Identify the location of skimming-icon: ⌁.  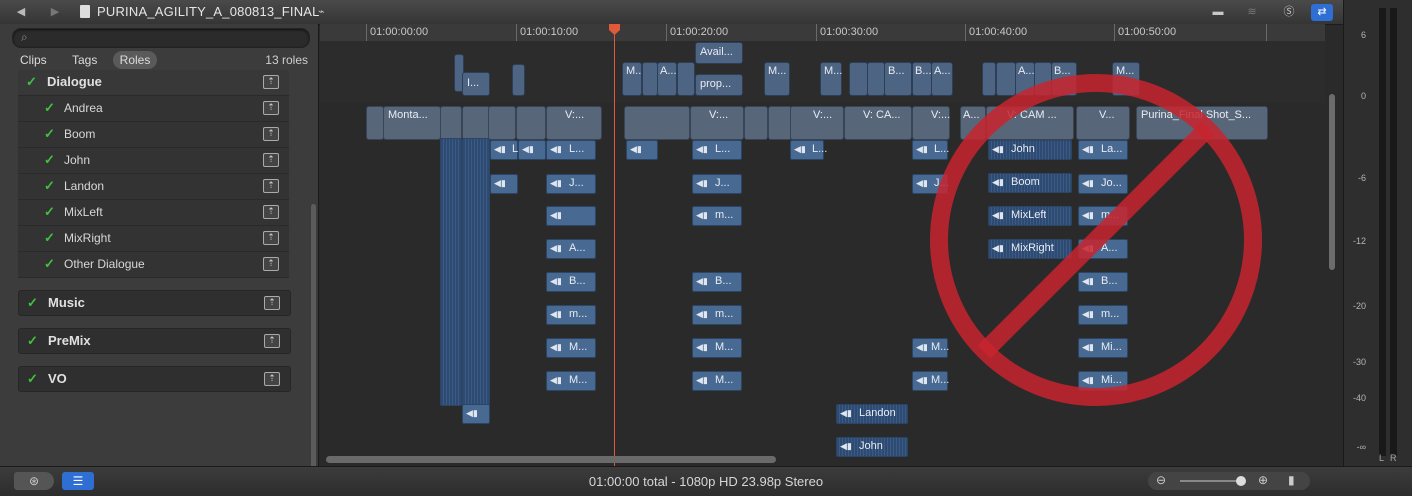
(321, 11).